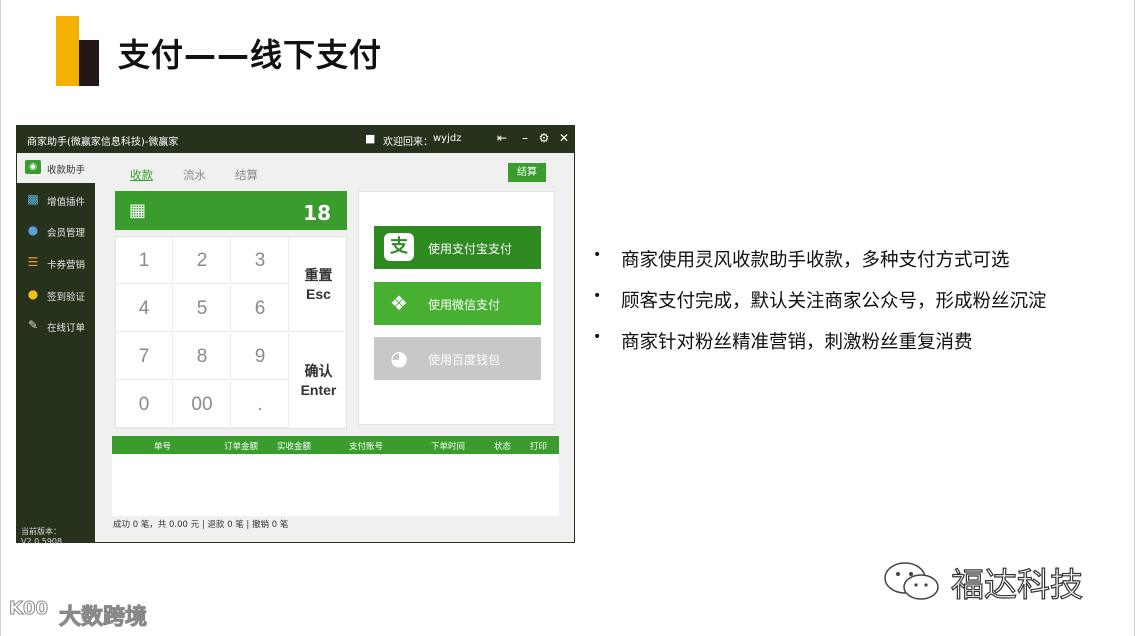 This screenshot has width=1135, height=636. What do you see at coordinates (335, 485) in the screenshot?
I see `orders-table-body` at bounding box center [335, 485].